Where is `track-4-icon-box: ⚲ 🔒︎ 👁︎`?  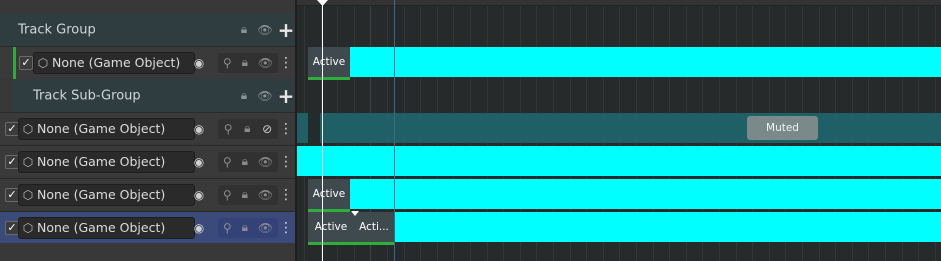 track-4-icon-box: ⚲ 🔒︎ 👁︎ is located at coordinates (248, 194).